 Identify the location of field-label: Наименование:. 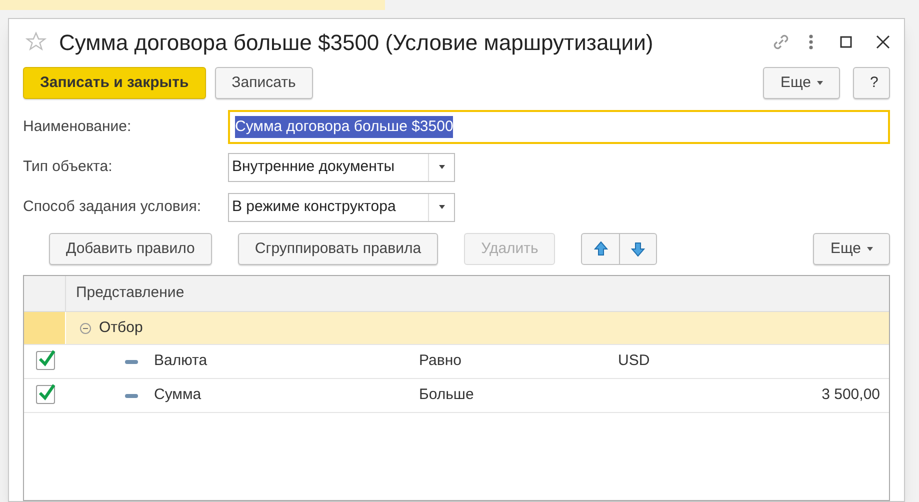
(77, 126).